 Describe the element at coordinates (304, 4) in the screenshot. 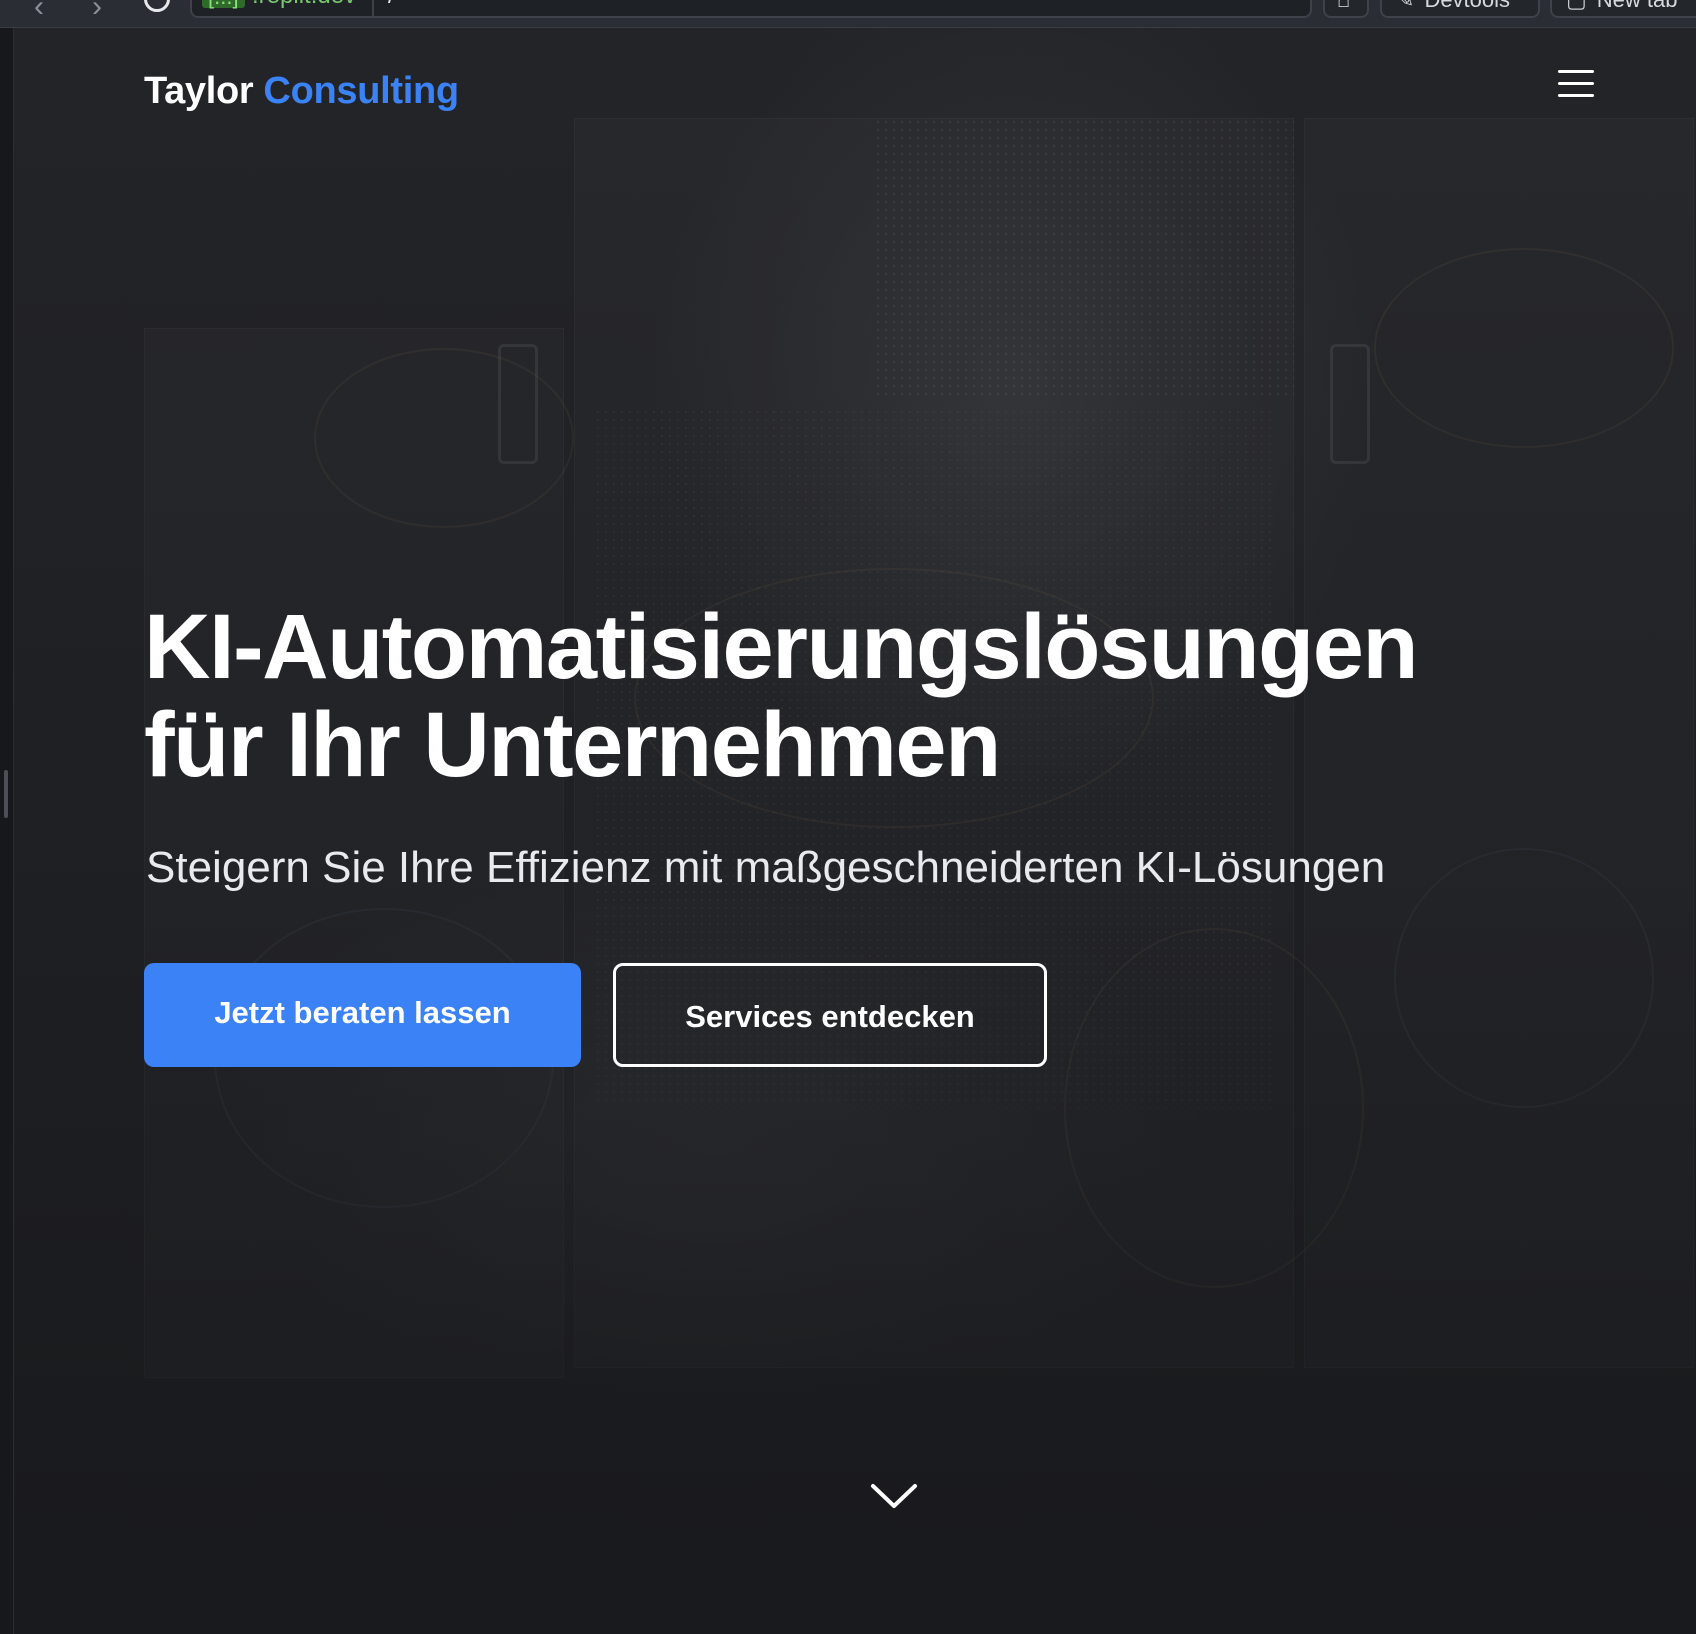

I see `url-host: .replit.dev` at that location.